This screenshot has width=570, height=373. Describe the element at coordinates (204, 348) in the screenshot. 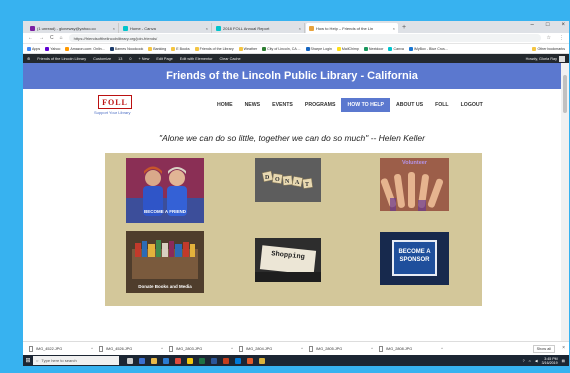

I see `download-item: IMG_2803.JPG ^` at that location.